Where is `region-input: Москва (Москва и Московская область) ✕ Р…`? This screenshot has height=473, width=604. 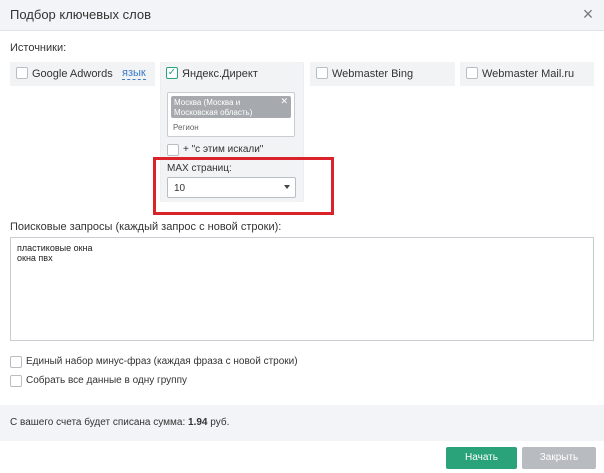 region-input: Москва (Москва и Московская область) ✕ Р… is located at coordinates (231, 114).